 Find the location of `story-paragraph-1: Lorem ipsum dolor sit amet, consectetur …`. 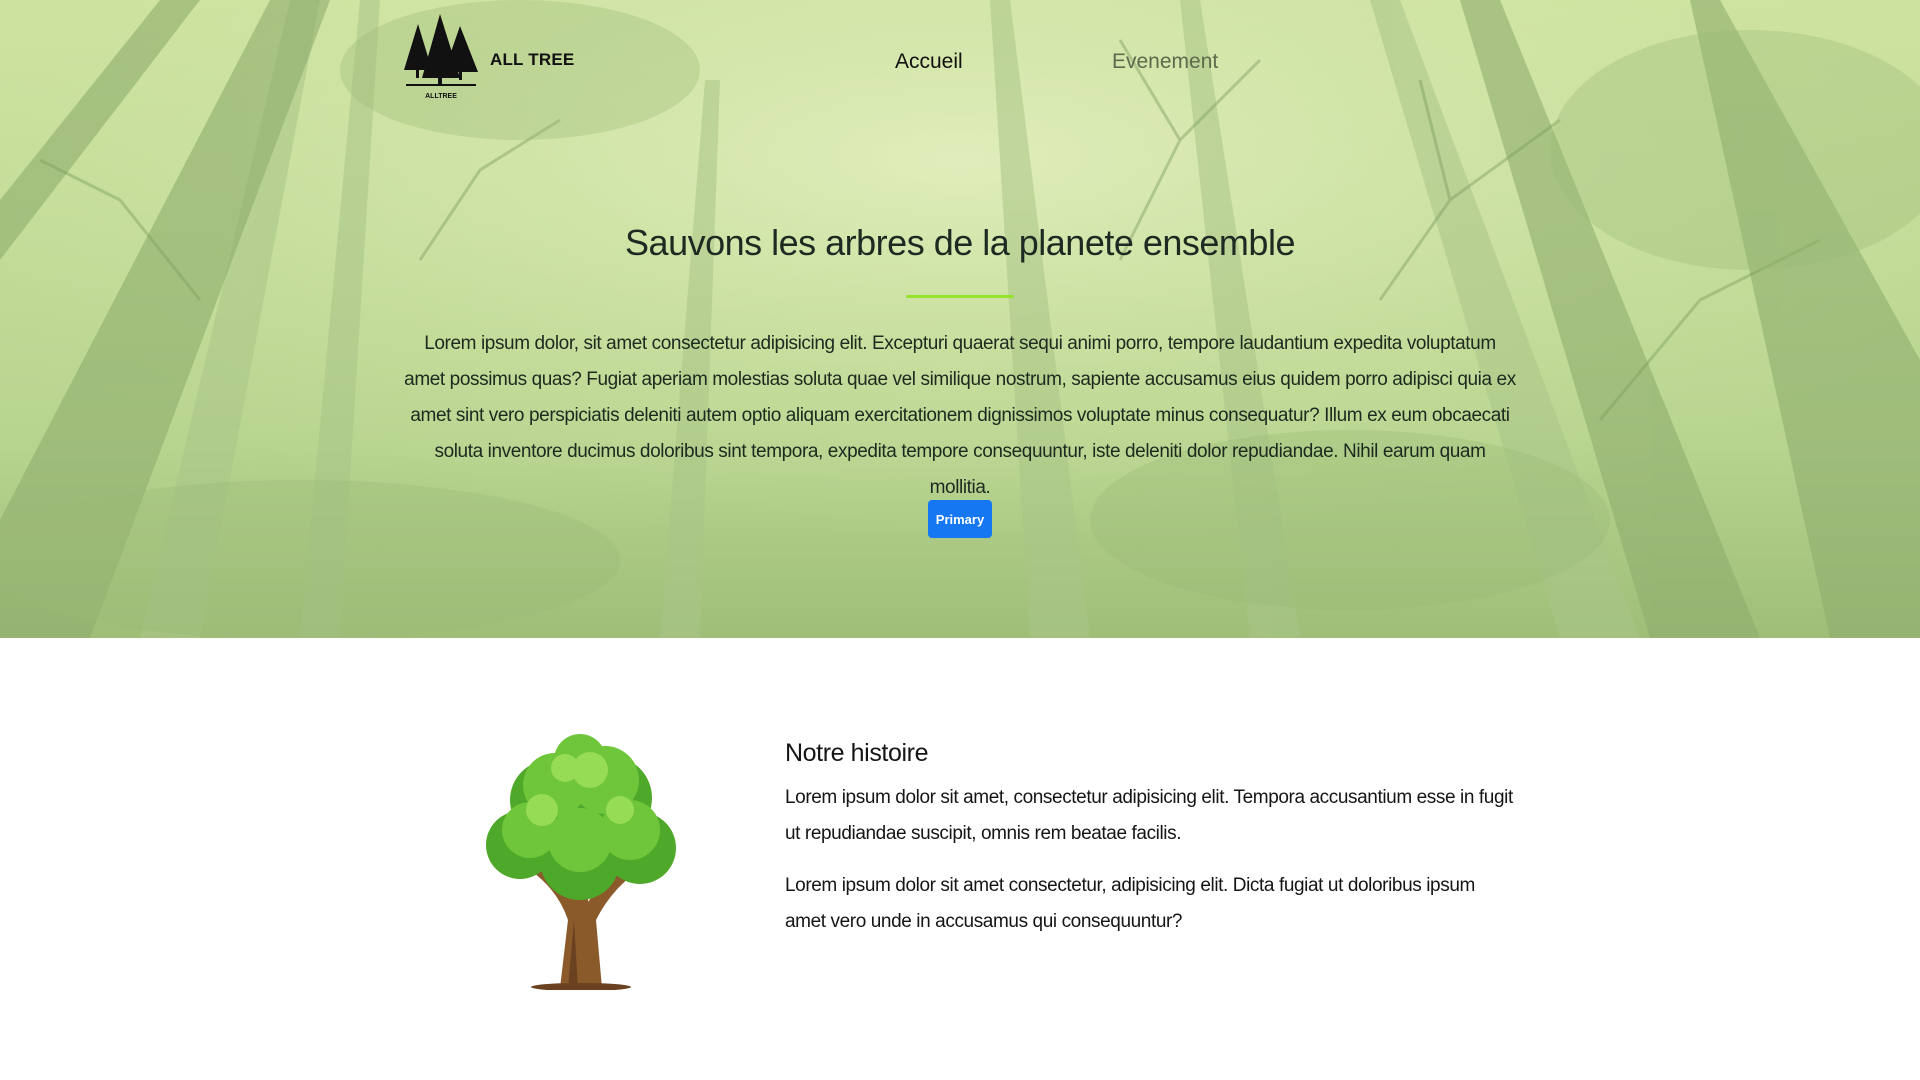

story-paragraph-1: Lorem ipsum dolor sit amet, consectetur … is located at coordinates (1149, 815).